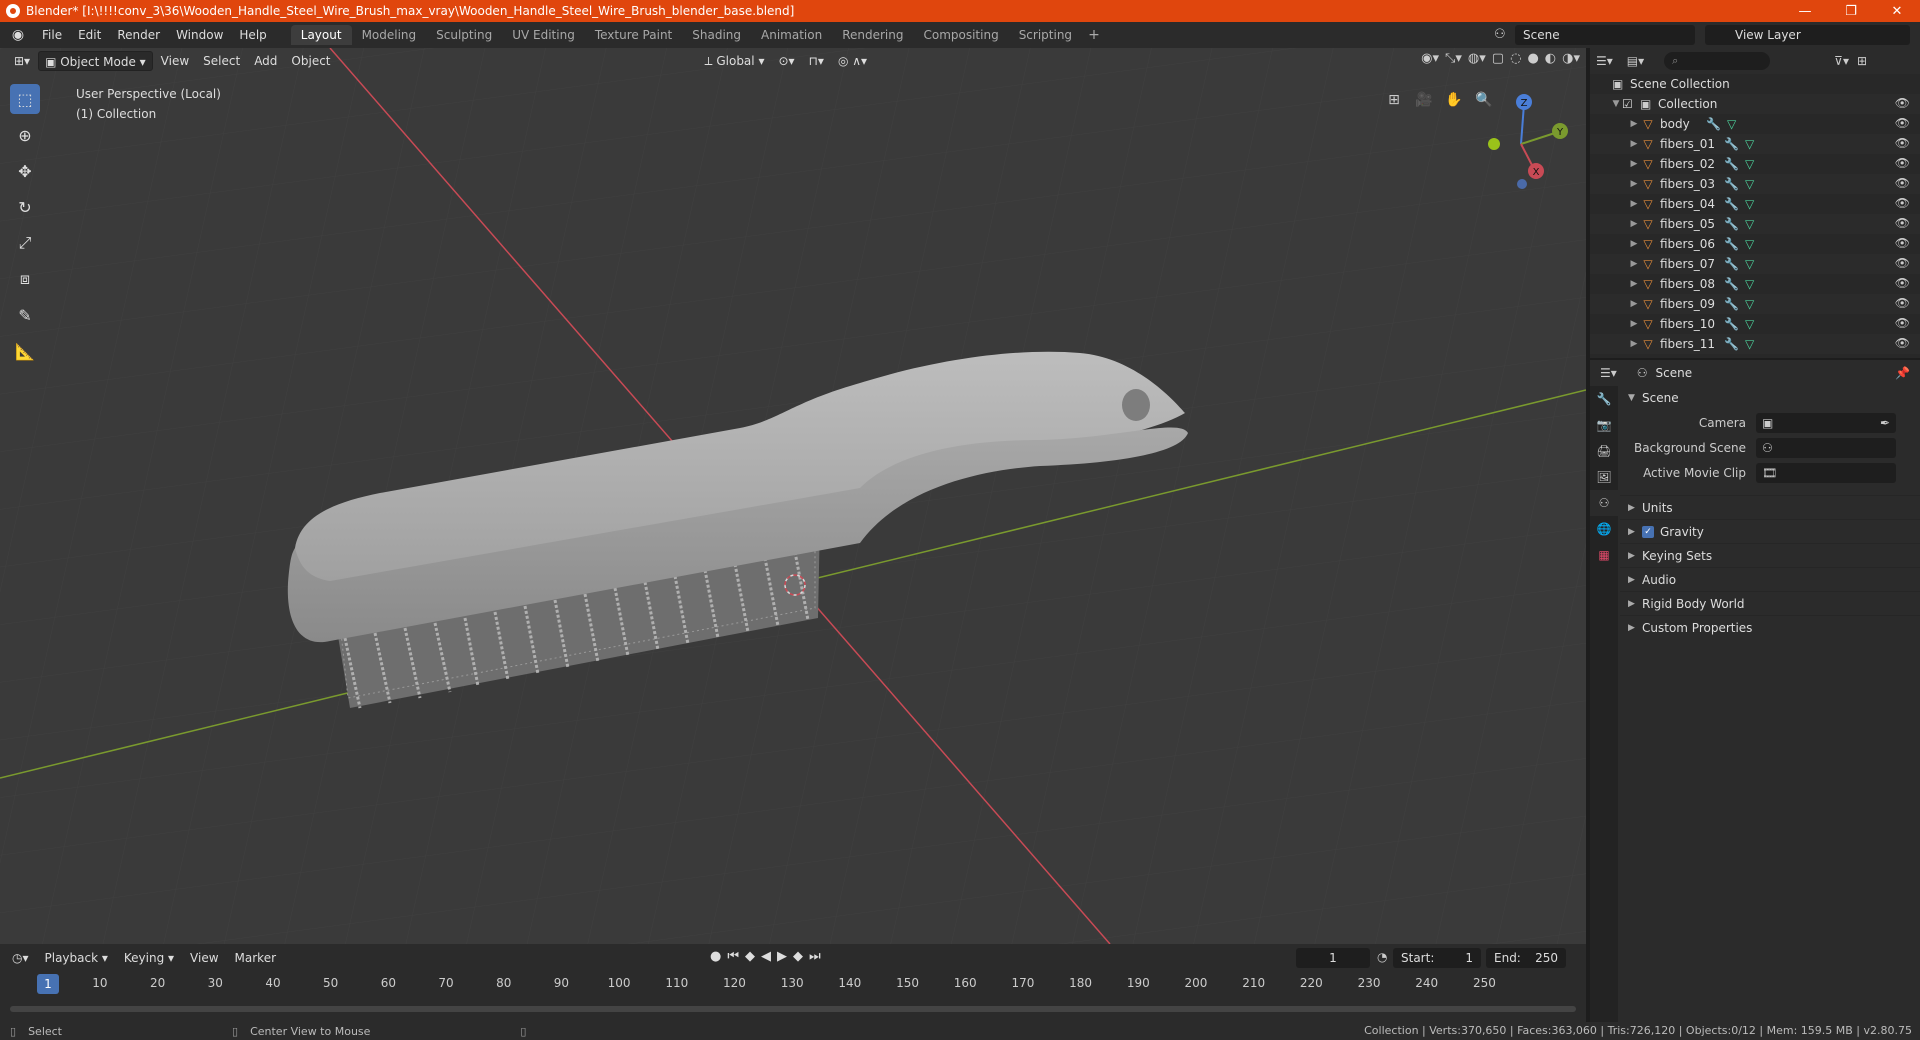 The height and width of the screenshot is (1040, 1920). Describe the element at coordinates (1755, 124) in the screenshot. I see `outliner-object-row: ▶ ▽ body 🔧 ▽ 👁` at that location.